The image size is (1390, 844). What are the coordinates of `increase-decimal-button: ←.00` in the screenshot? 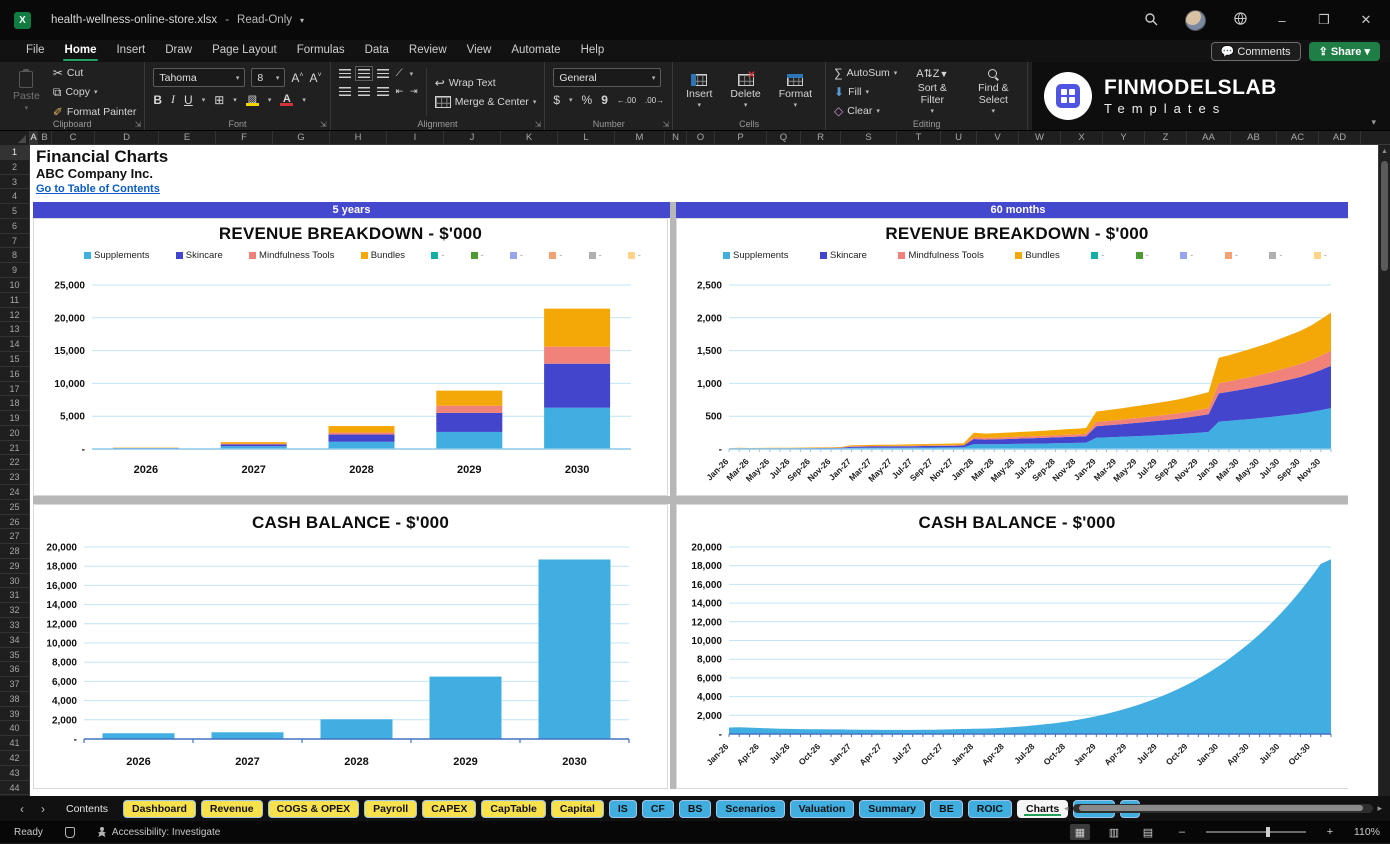 It's located at (626, 100).